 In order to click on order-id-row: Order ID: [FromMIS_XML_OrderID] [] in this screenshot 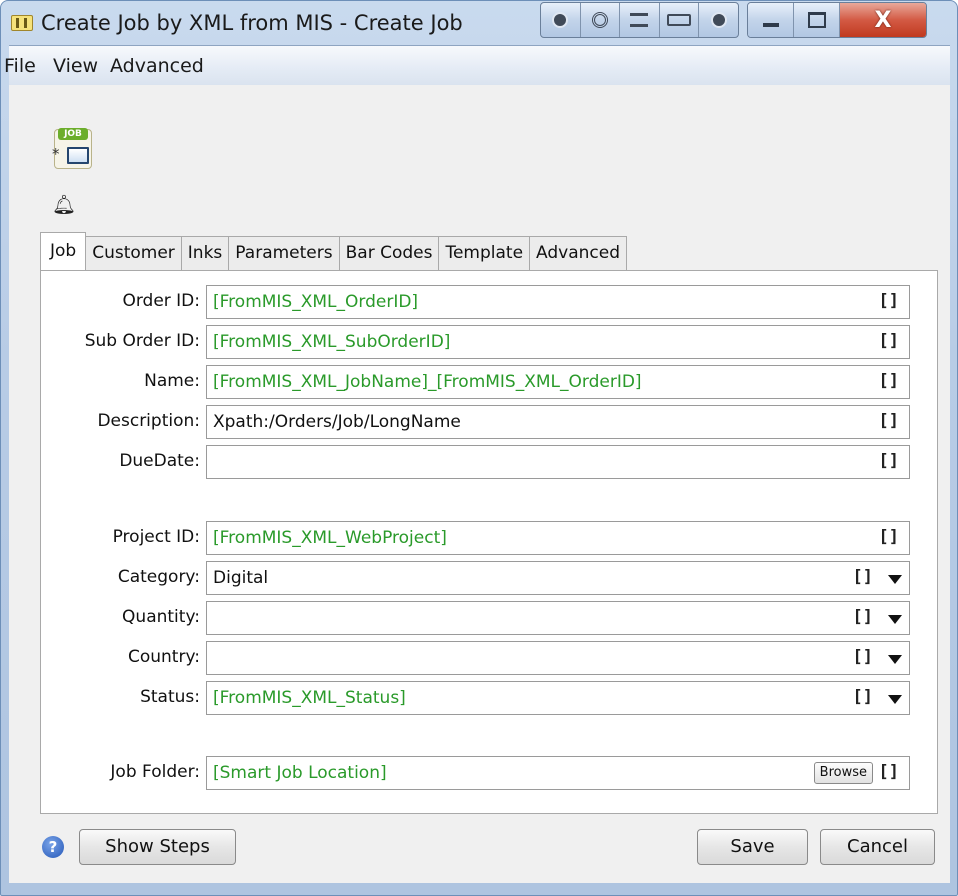, I will do `click(490, 302)`.